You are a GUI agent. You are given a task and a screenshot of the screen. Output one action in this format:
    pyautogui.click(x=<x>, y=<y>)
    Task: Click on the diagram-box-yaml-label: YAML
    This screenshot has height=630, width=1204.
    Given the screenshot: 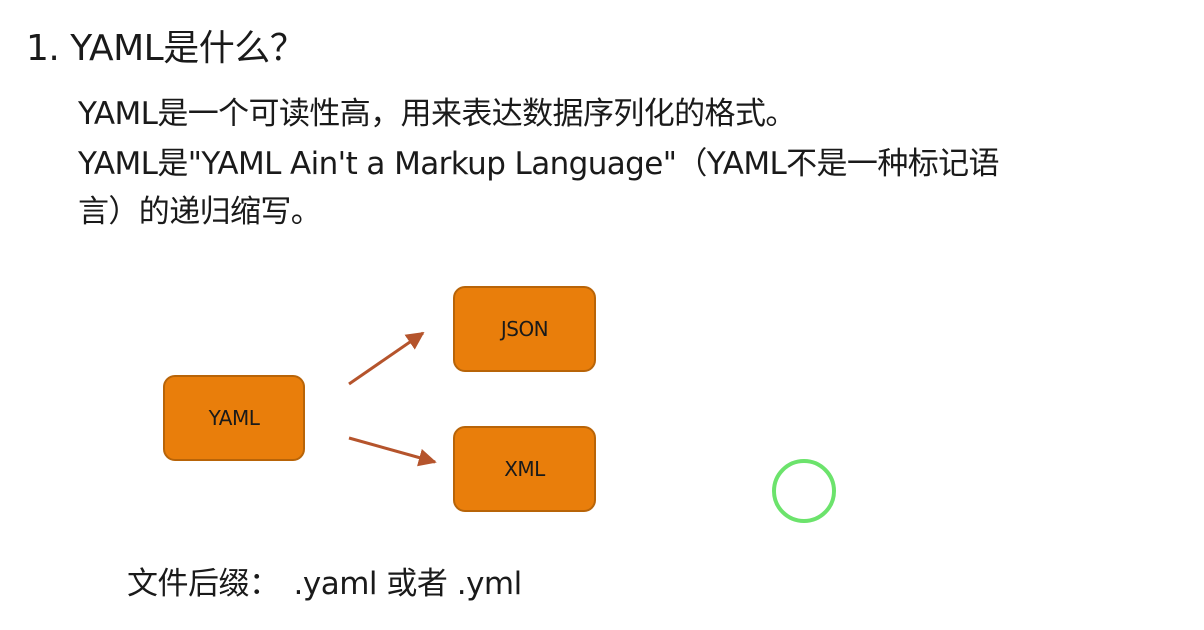 What is the action you would take?
    pyautogui.click(x=234, y=418)
    